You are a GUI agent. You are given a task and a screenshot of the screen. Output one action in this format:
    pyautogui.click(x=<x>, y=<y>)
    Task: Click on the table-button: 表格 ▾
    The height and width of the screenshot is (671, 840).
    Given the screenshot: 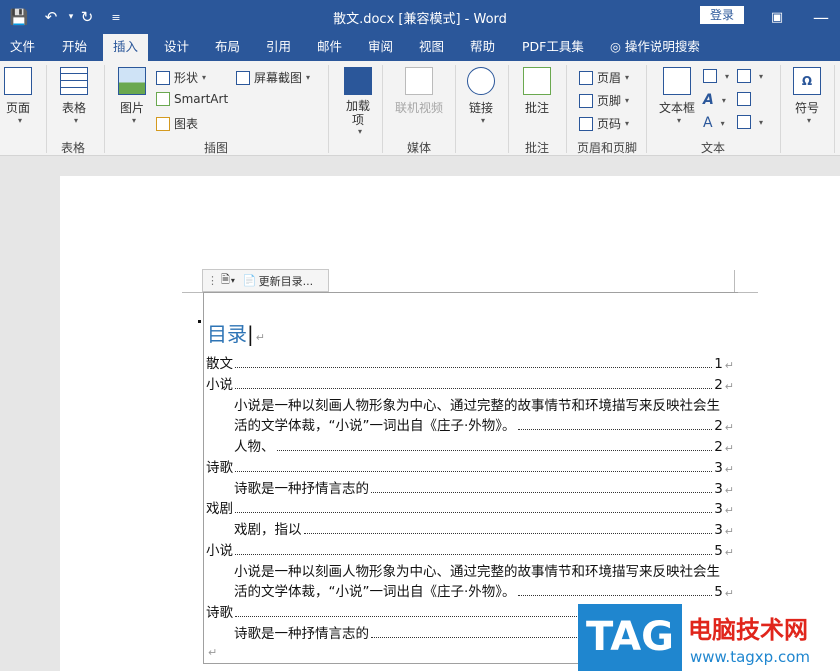 What is the action you would take?
    pyautogui.click(x=74, y=96)
    